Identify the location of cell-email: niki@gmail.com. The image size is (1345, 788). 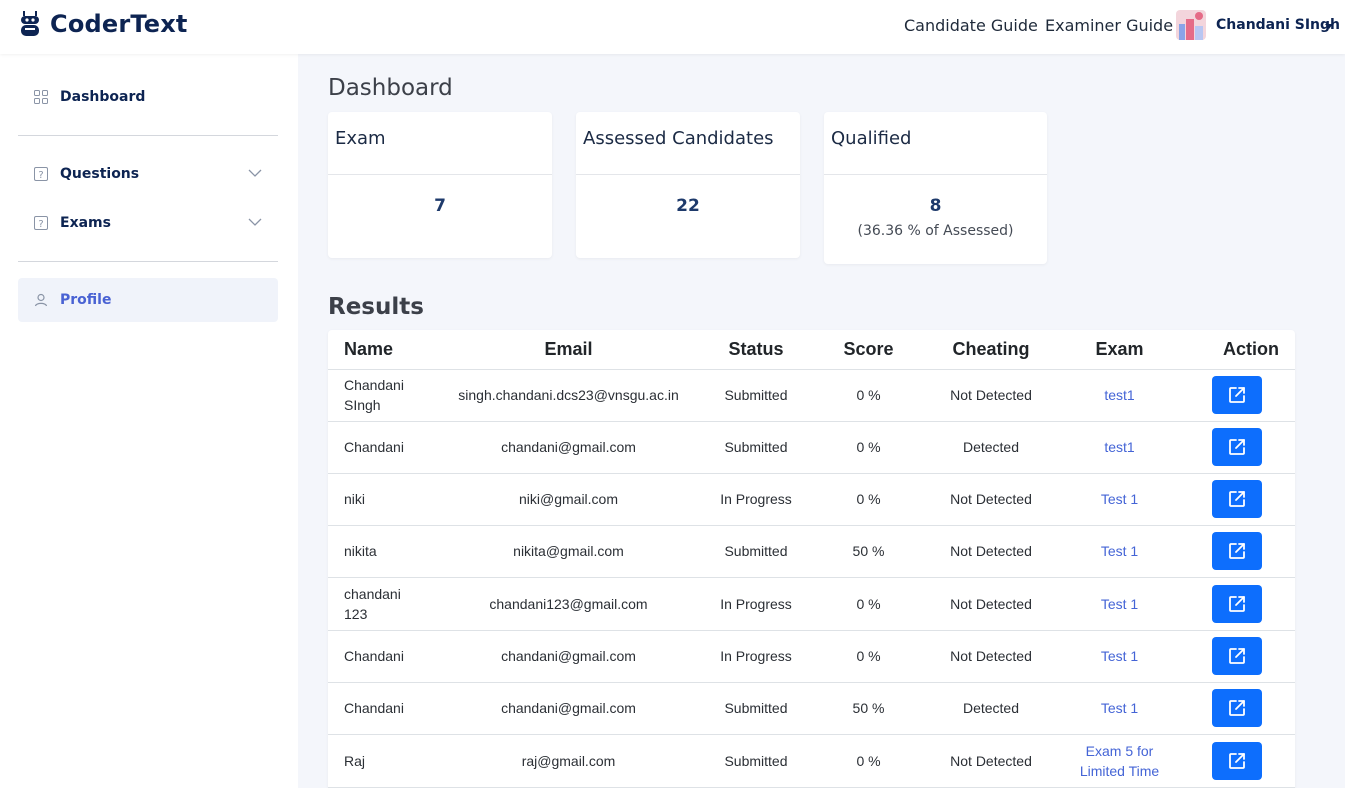
(568, 499).